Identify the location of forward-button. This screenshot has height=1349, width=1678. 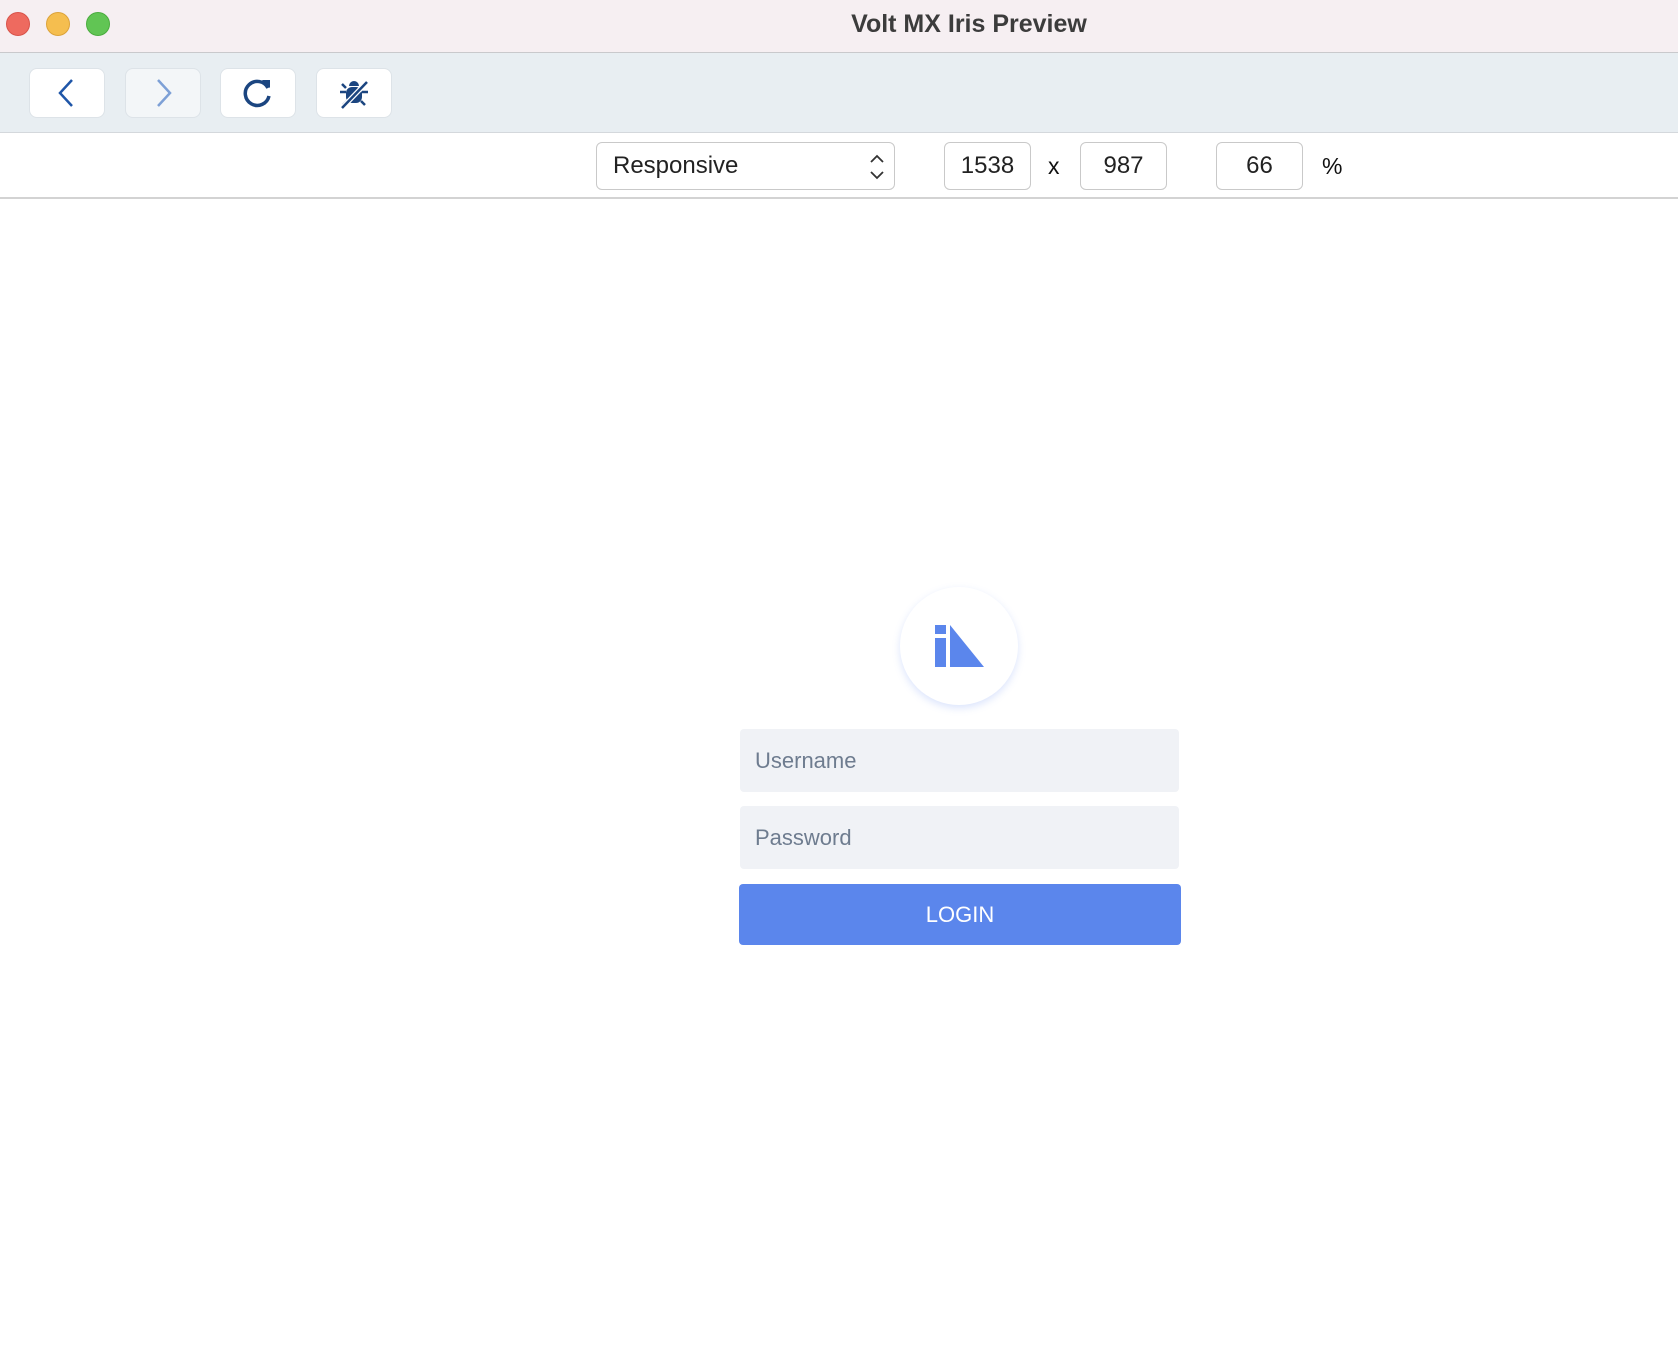
(163, 93).